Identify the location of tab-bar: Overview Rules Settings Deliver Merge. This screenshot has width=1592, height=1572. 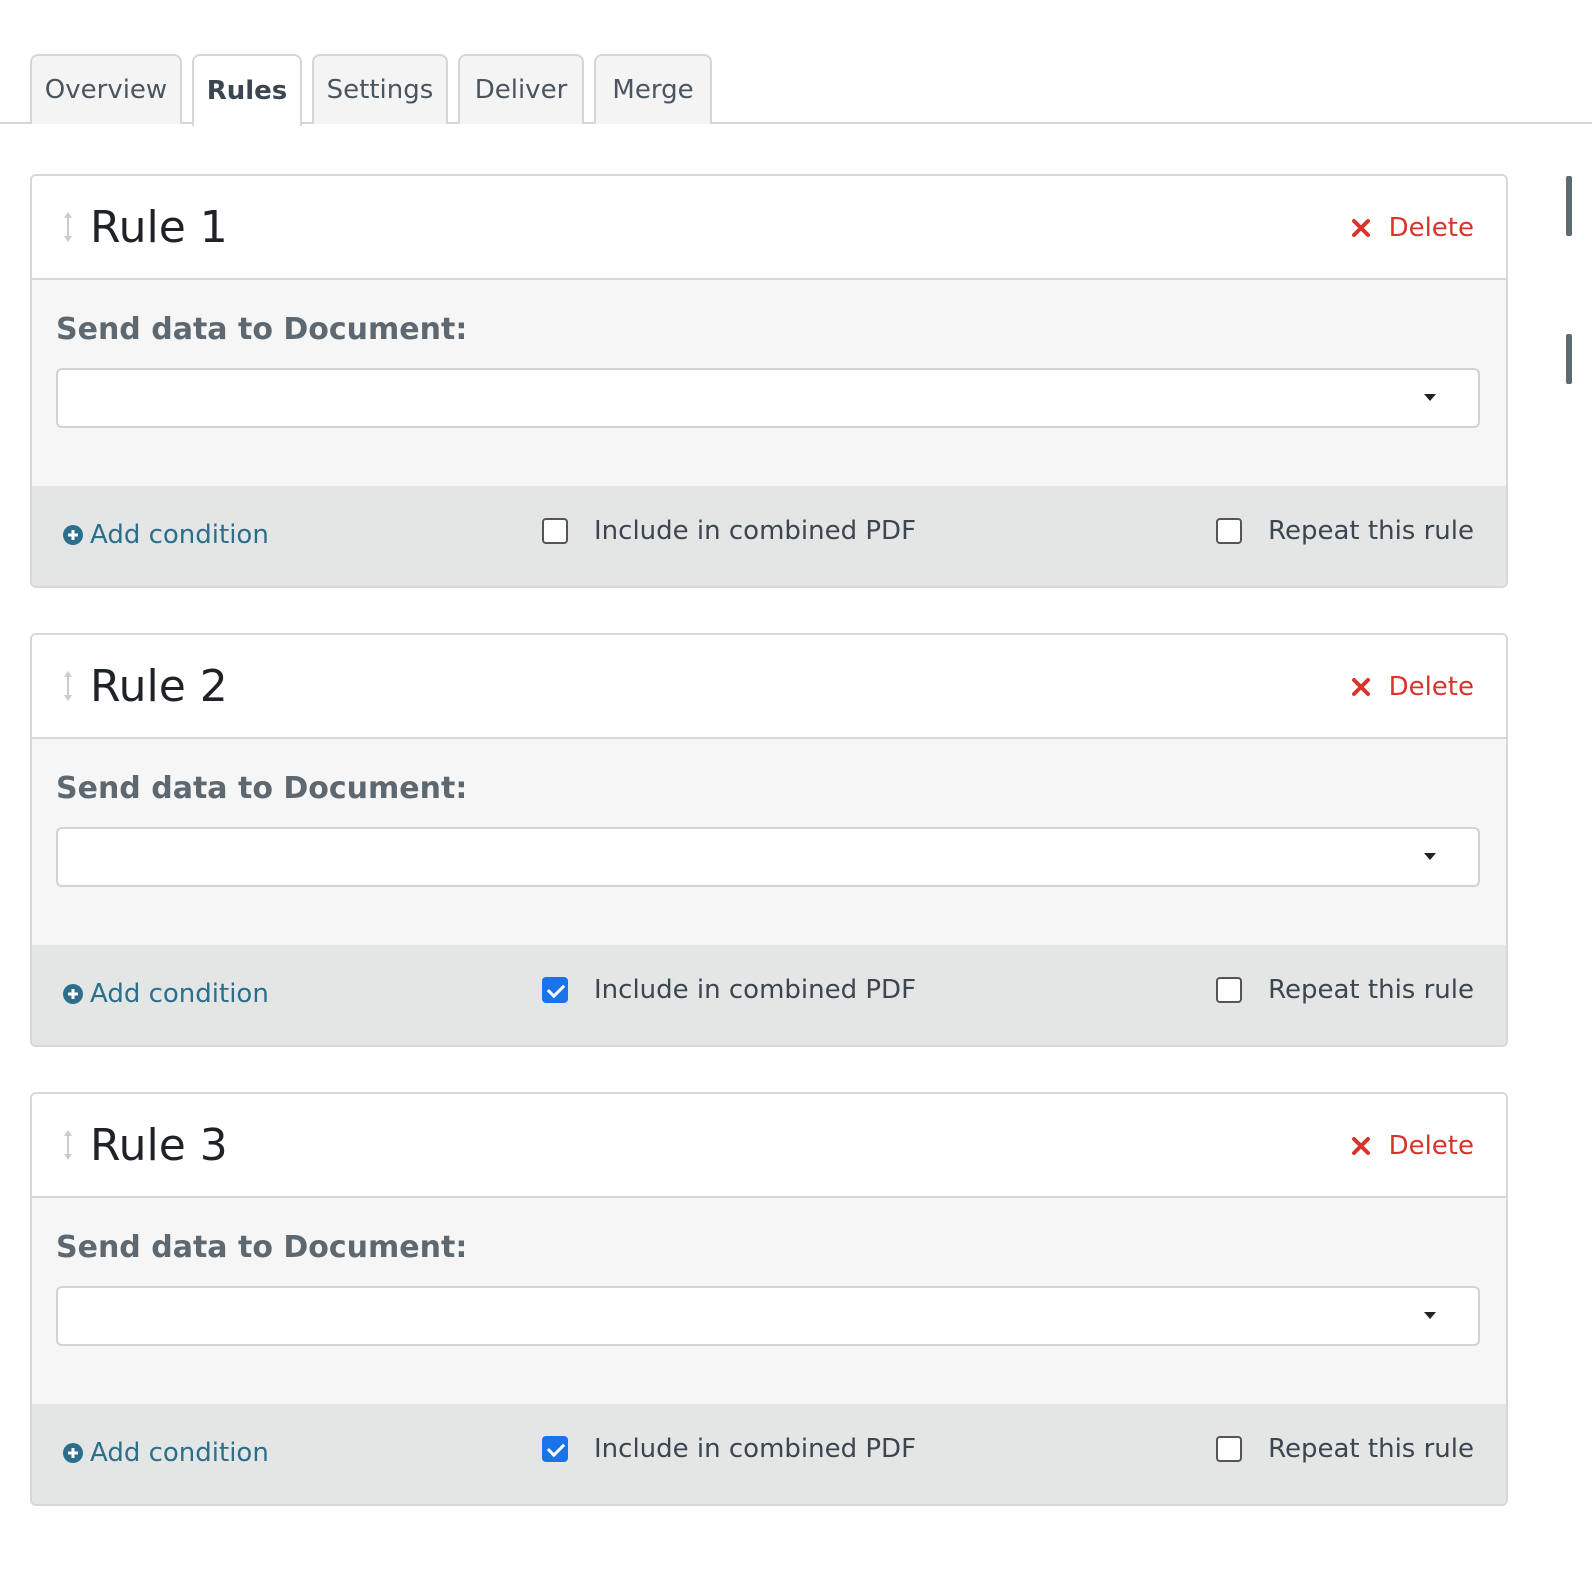
(796, 90).